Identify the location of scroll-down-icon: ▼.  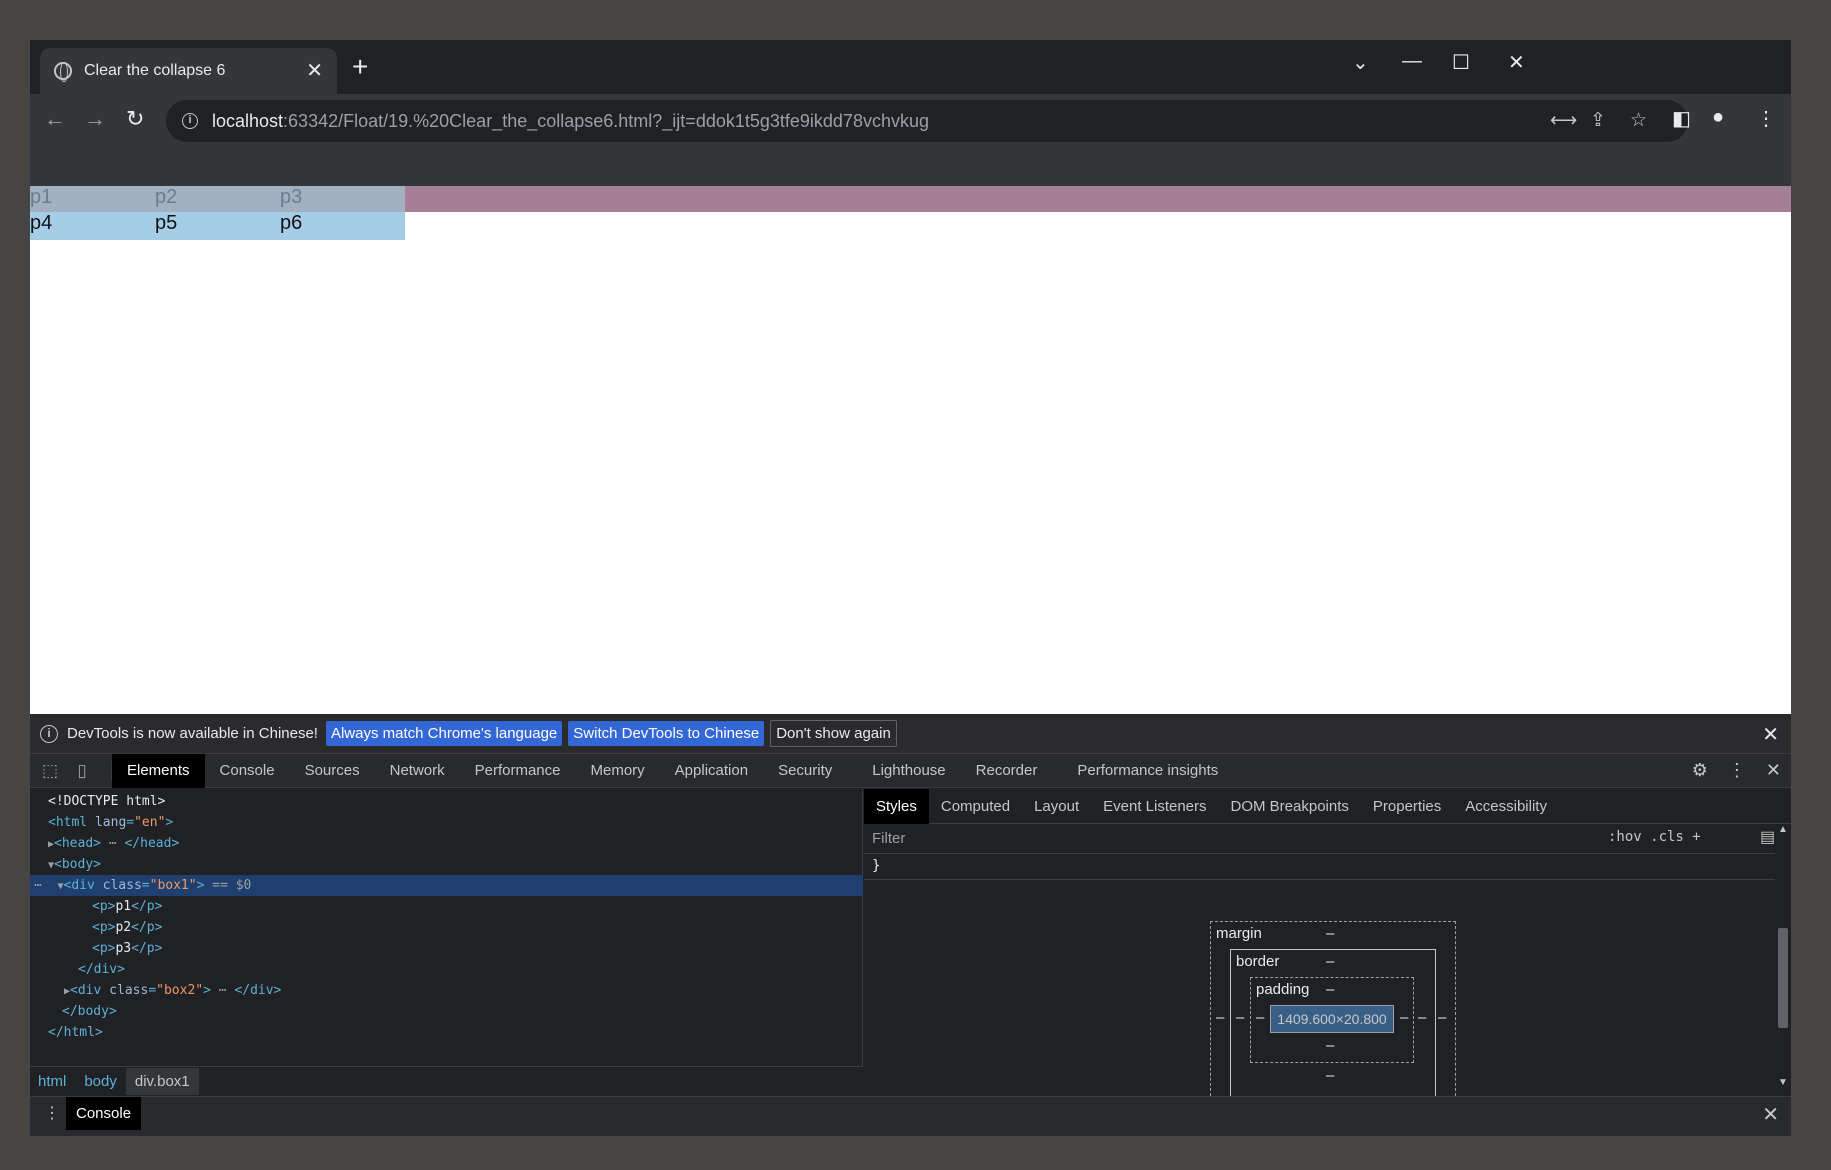
(1783, 1082).